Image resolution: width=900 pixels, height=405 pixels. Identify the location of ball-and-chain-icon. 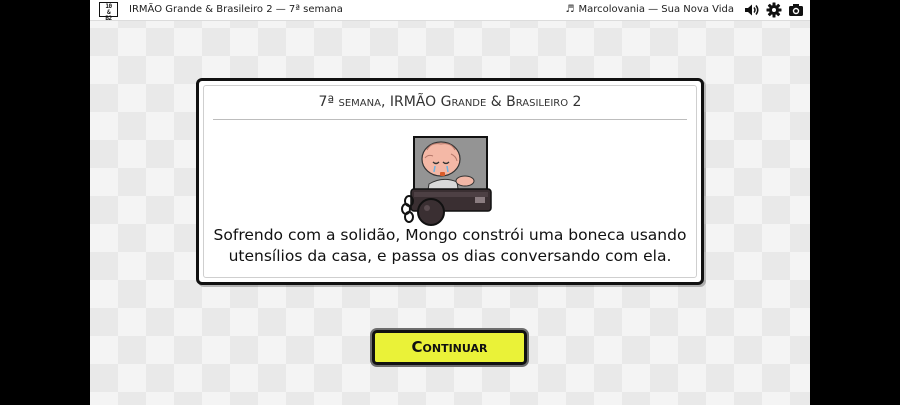
(446, 207).